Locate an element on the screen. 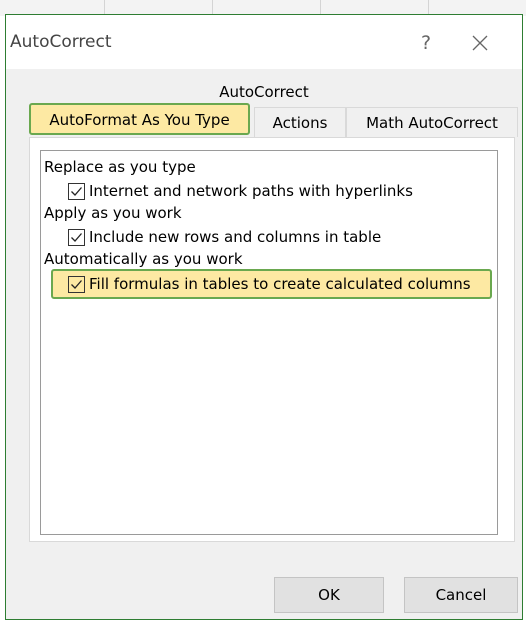 The image size is (526, 620). tab-group-caption: AutoCorrect is located at coordinates (264, 92).